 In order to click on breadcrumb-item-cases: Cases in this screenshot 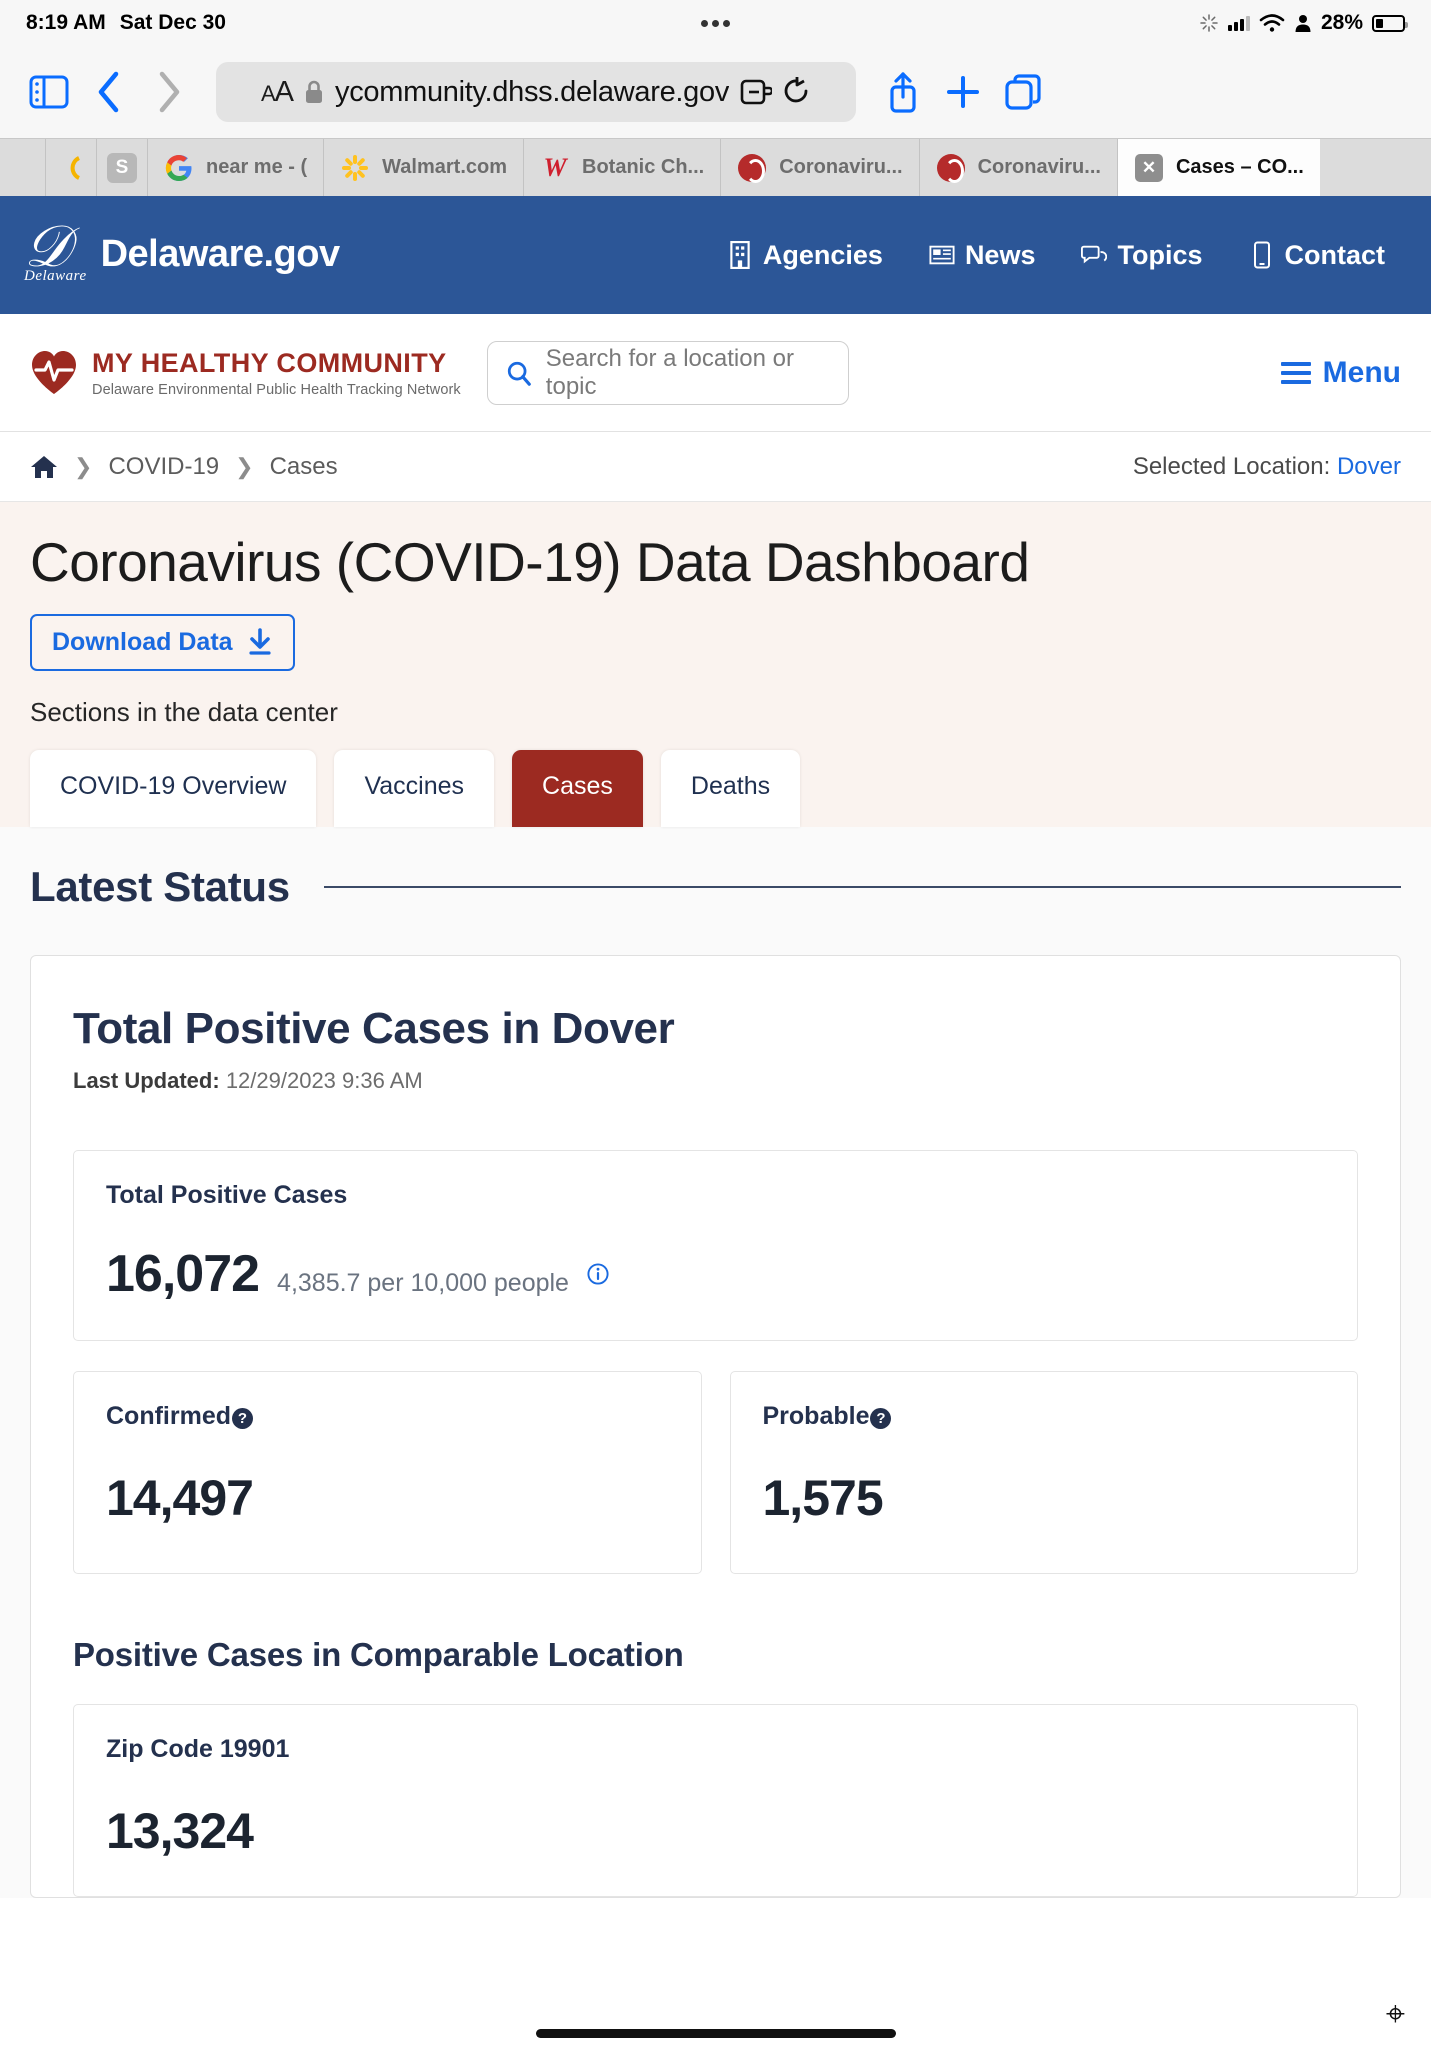, I will do `click(304, 467)`.